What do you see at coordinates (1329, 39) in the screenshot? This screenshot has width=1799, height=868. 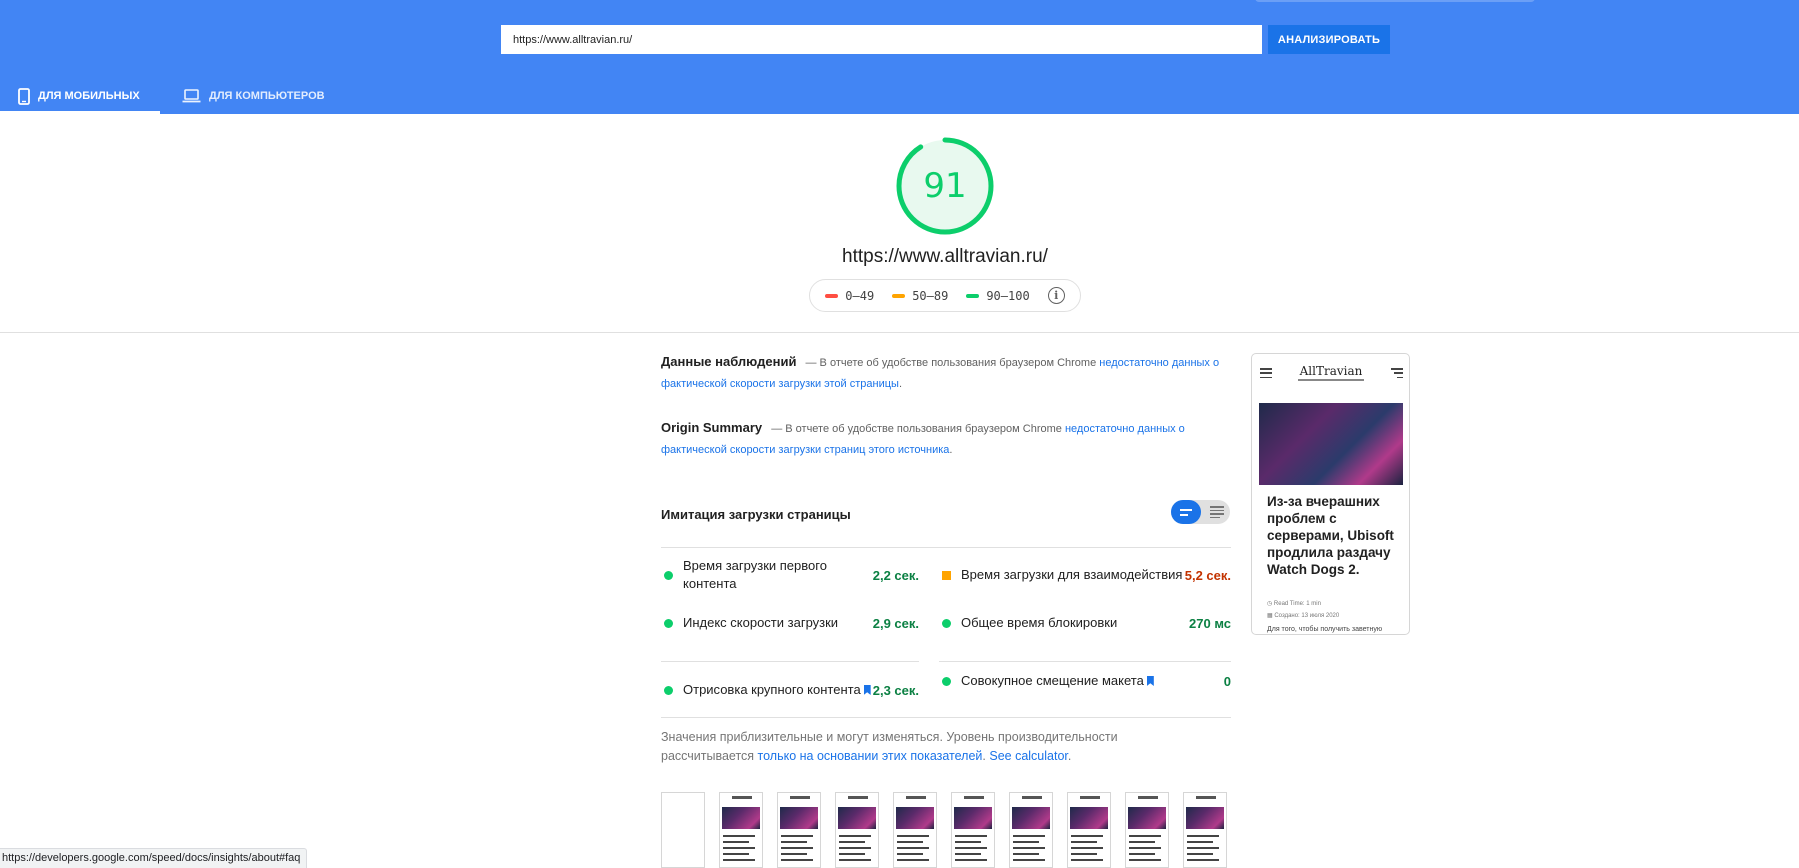 I see `analyze-button: АНАЛИЗИРОВАТЬ` at bounding box center [1329, 39].